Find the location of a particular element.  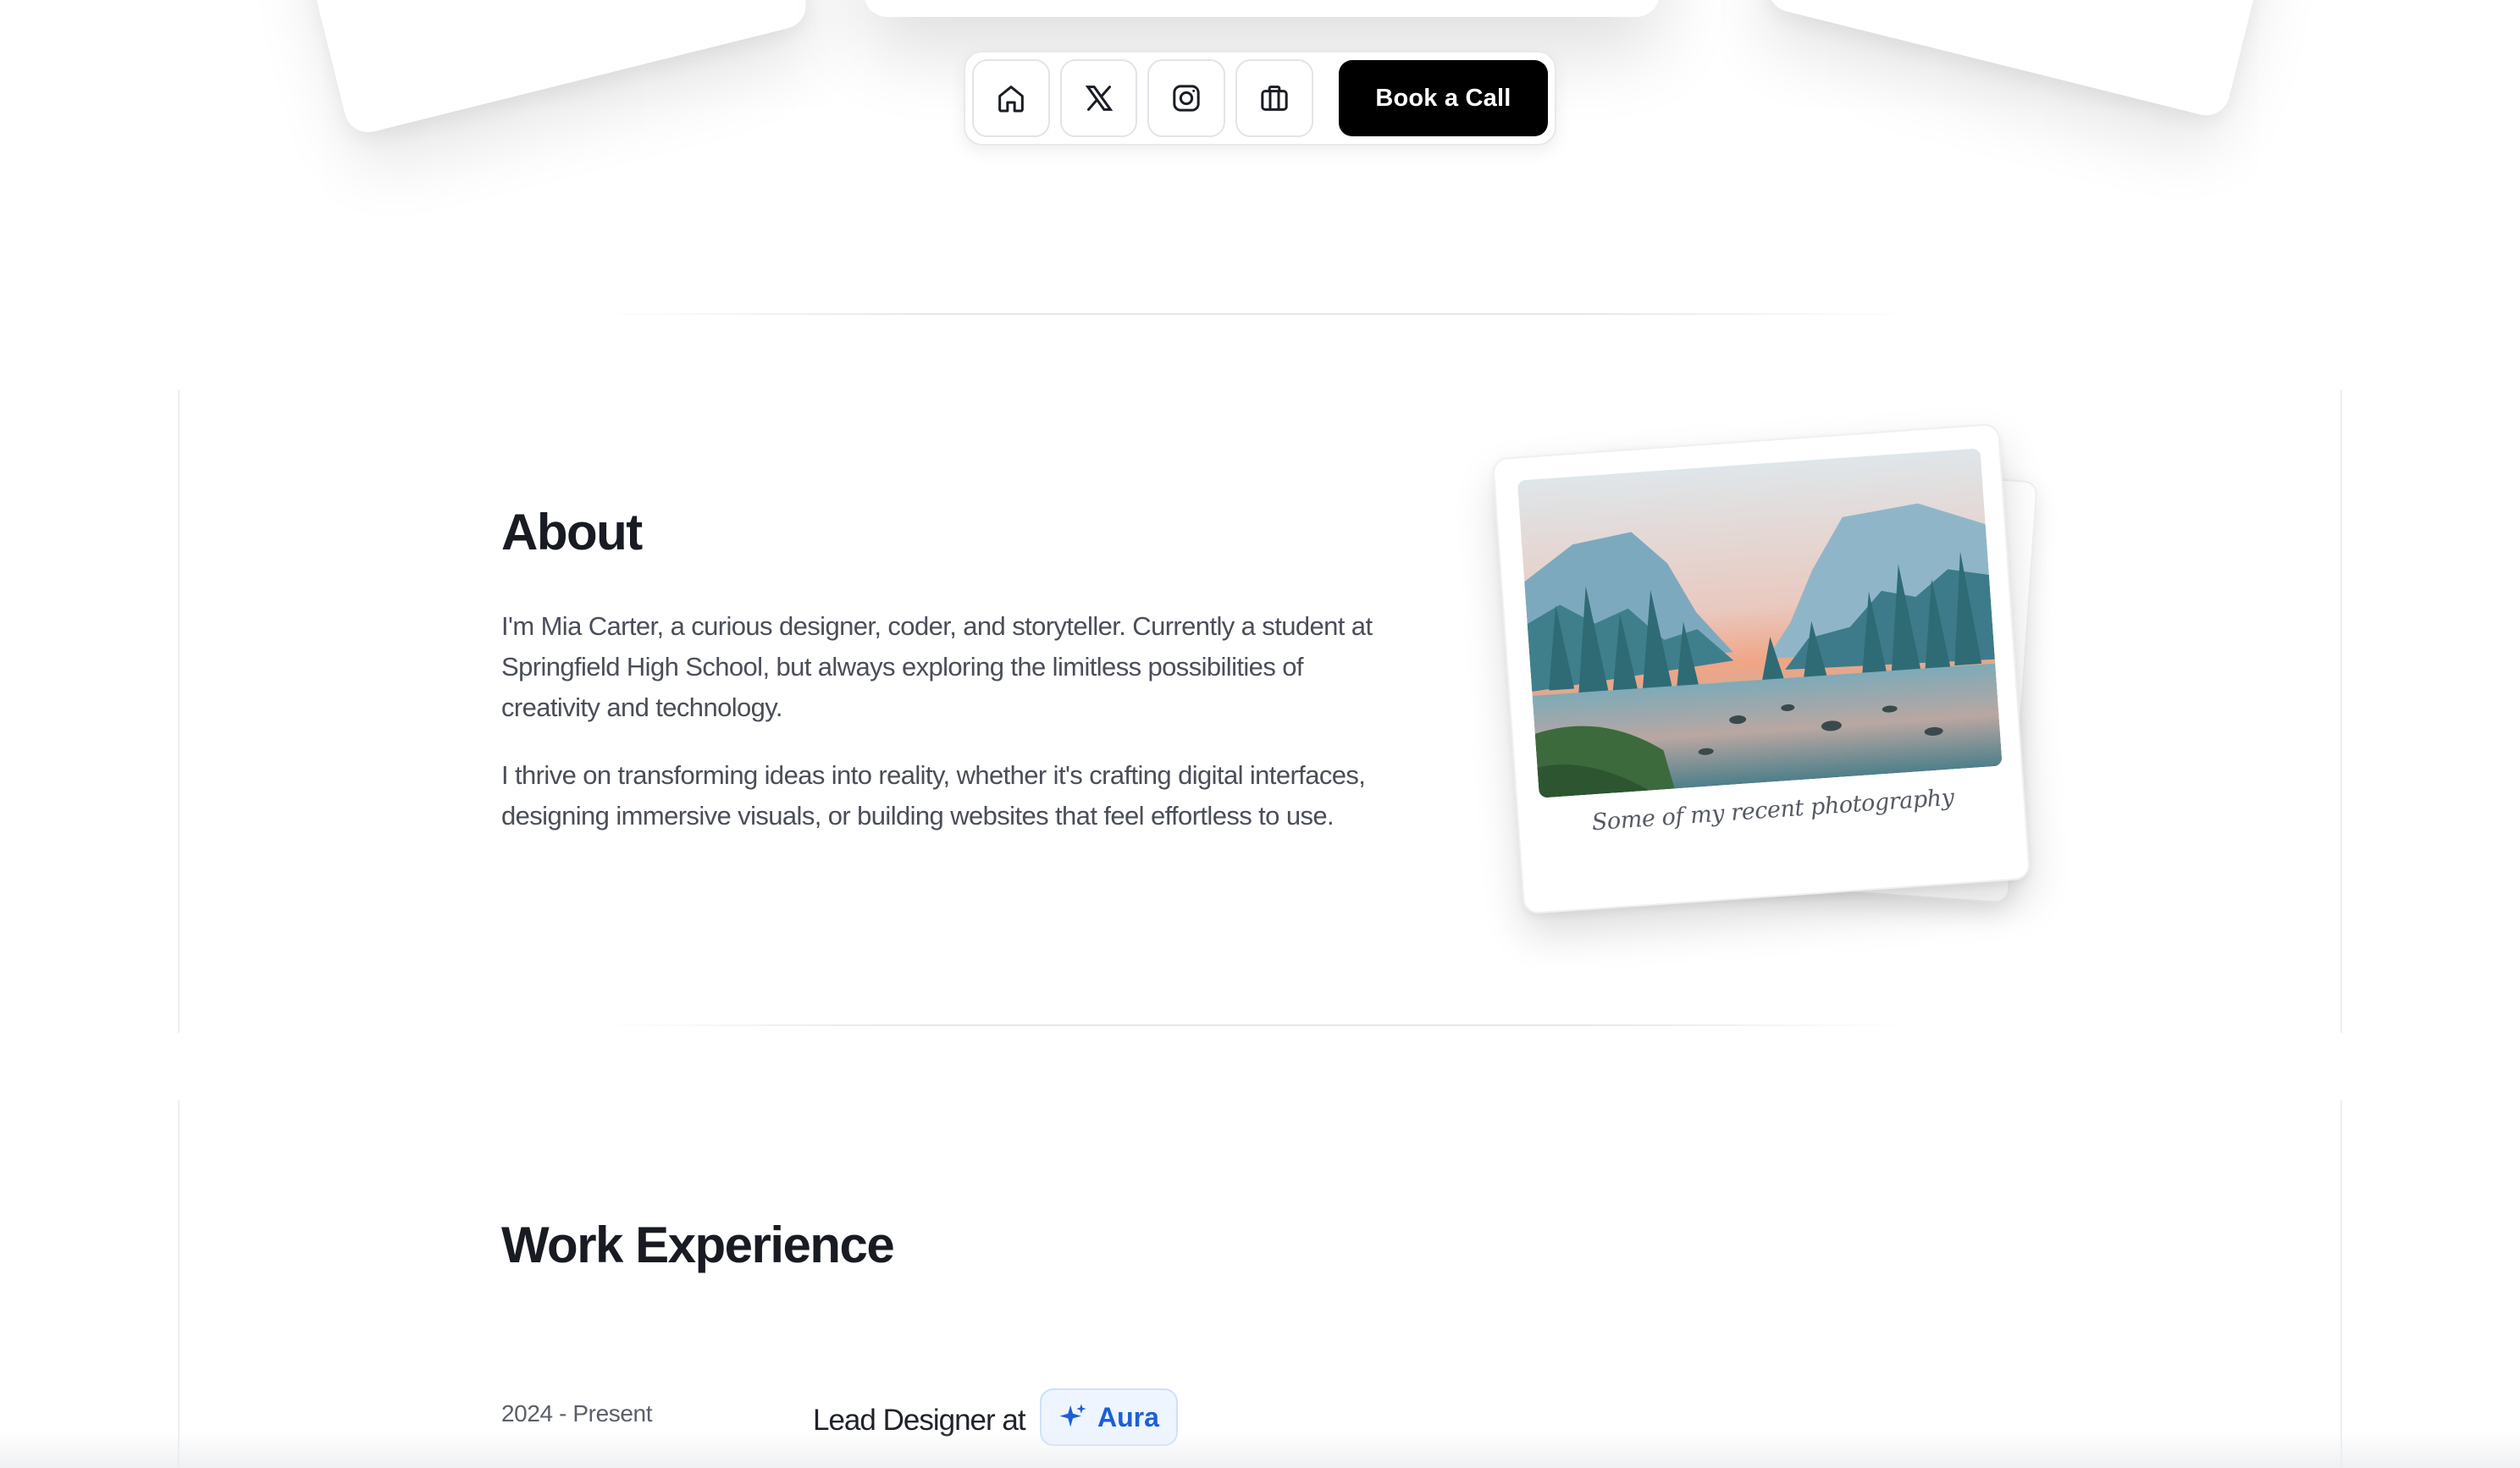

book-a-call-button: Book a Call is located at coordinates (1443, 98).